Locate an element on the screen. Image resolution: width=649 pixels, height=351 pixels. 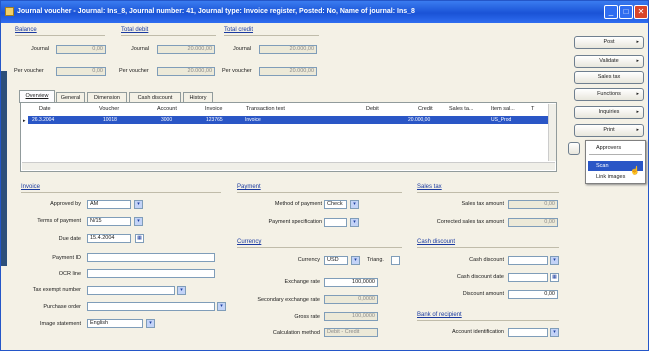
validate-button-label: Validate is located at coordinates (609, 61).